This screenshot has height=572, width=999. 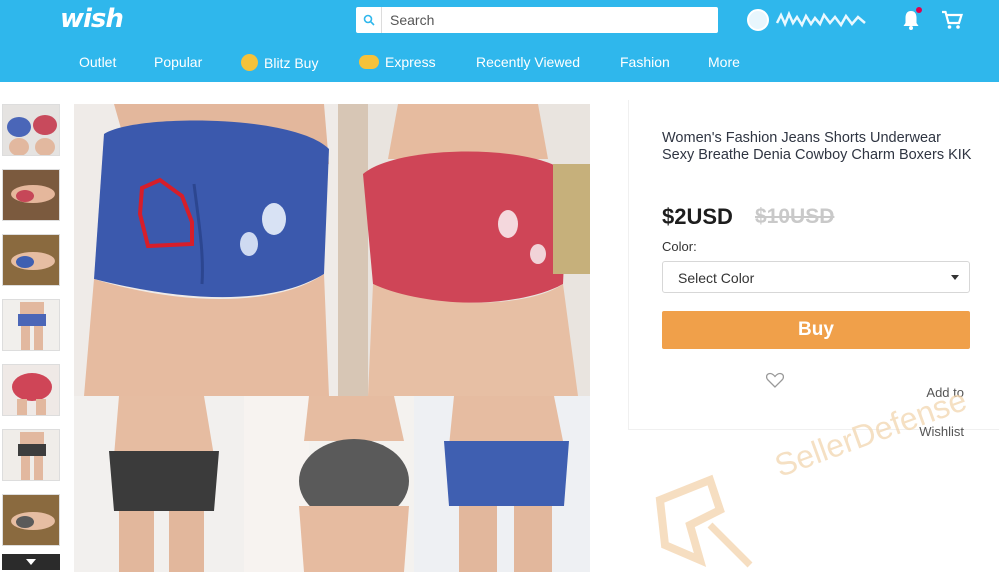 What do you see at coordinates (775, 380) in the screenshot?
I see `heart-icon` at bounding box center [775, 380].